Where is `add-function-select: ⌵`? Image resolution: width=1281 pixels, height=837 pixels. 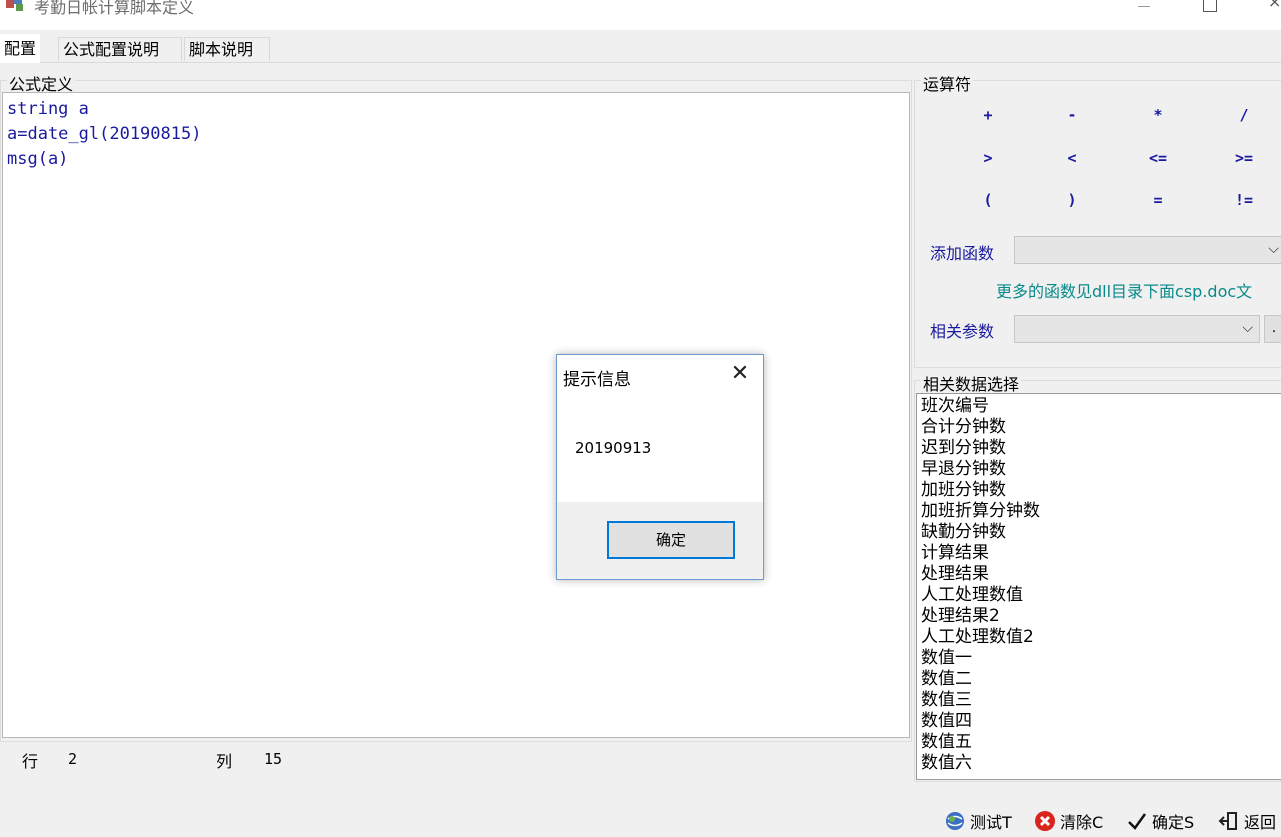 add-function-select: ⌵ is located at coordinates (1147, 250).